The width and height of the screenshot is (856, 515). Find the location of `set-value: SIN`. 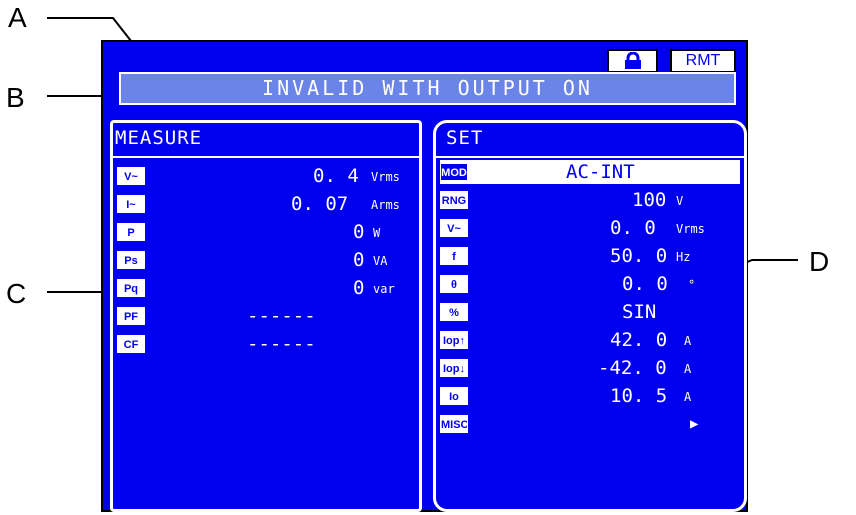

set-value: SIN is located at coordinates (639, 312).